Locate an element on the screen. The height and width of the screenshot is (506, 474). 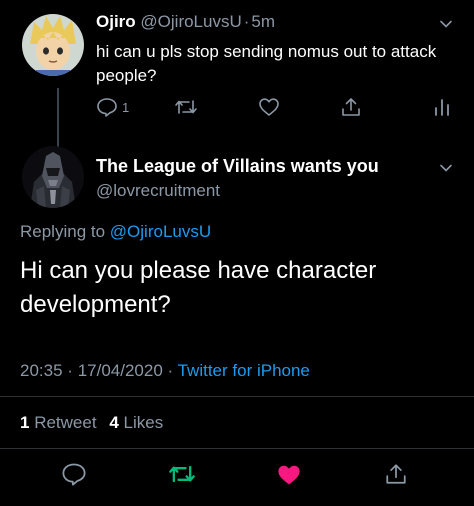
main-handle: @lovrecruitment is located at coordinates (158, 191).